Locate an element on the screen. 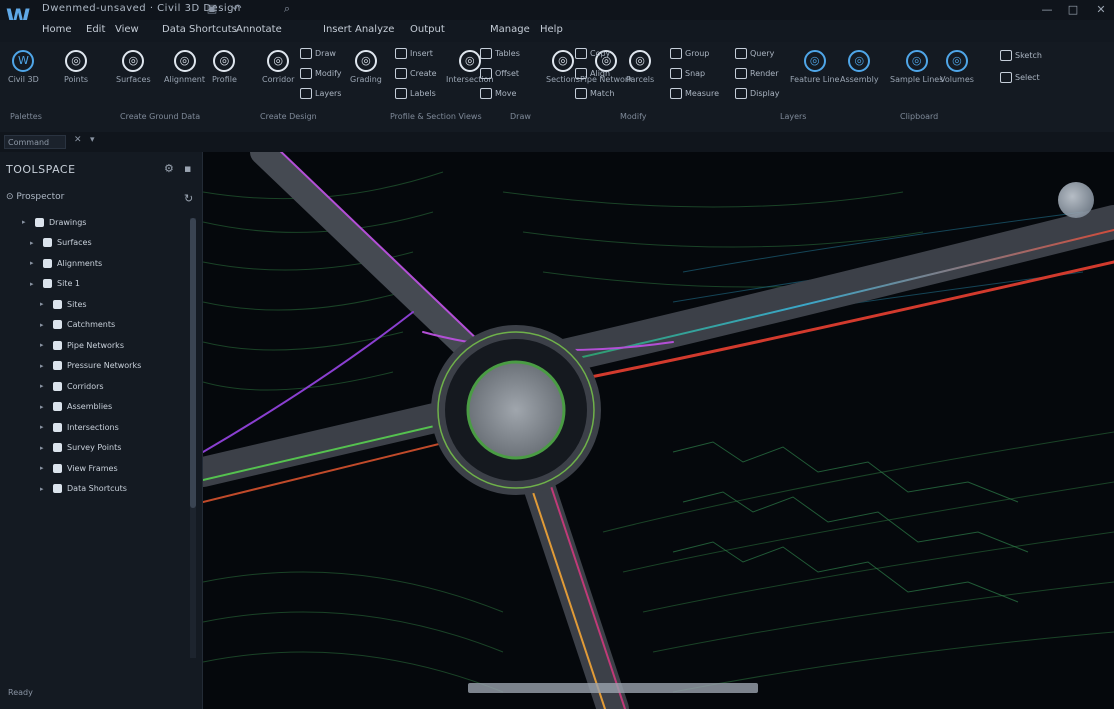  match-button: Match is located at coordinates (594, 93).